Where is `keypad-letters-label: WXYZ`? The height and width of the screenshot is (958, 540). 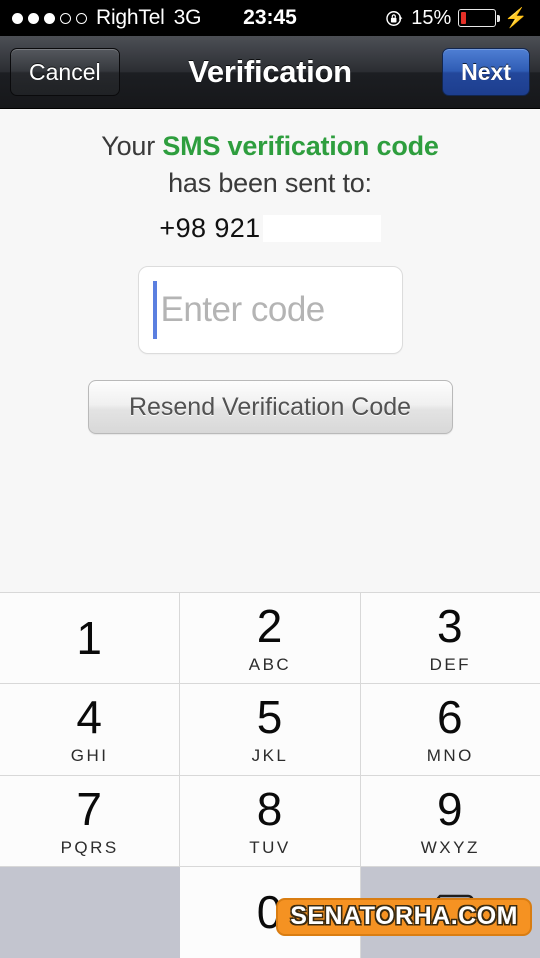 keypad-letters-label: WXYZ is located at coordinates (450, 847).